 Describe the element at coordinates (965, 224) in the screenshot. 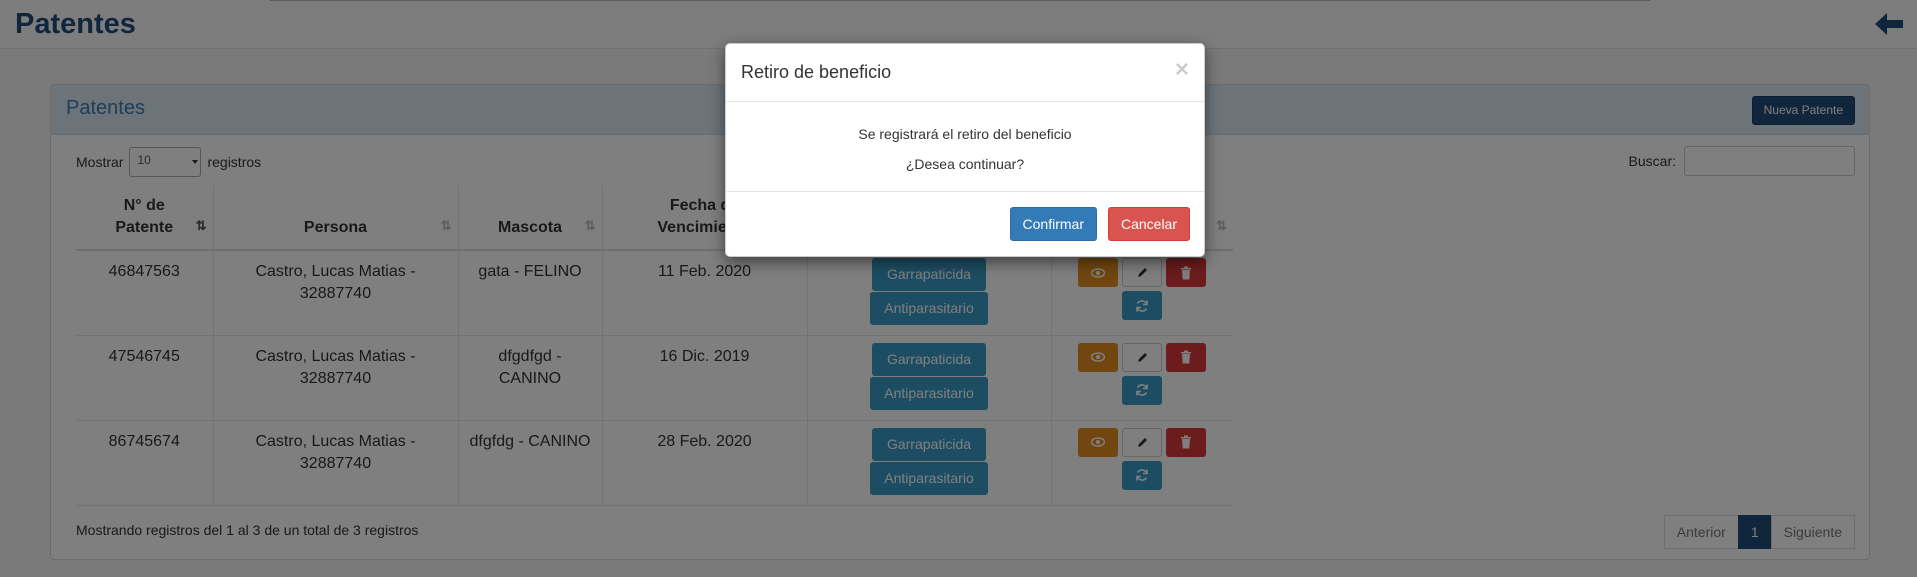

I see `modal-footer: Confirmar Cancelar` at that location.